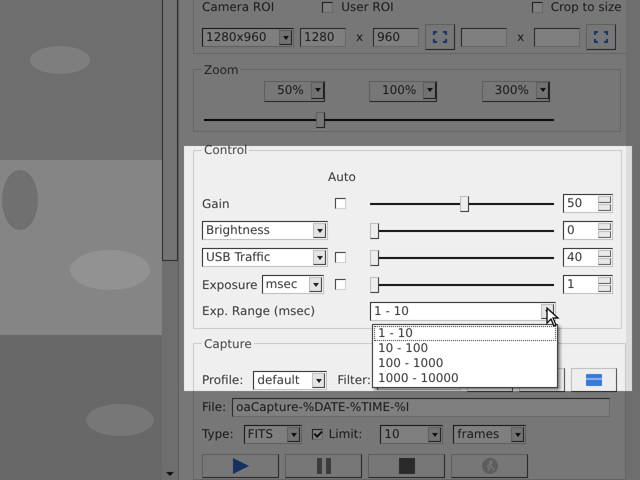  What do you see at coordinates (354, 380) in the screenshot?
I see `filter-label: Filter:` at bounding box center [354, 380].